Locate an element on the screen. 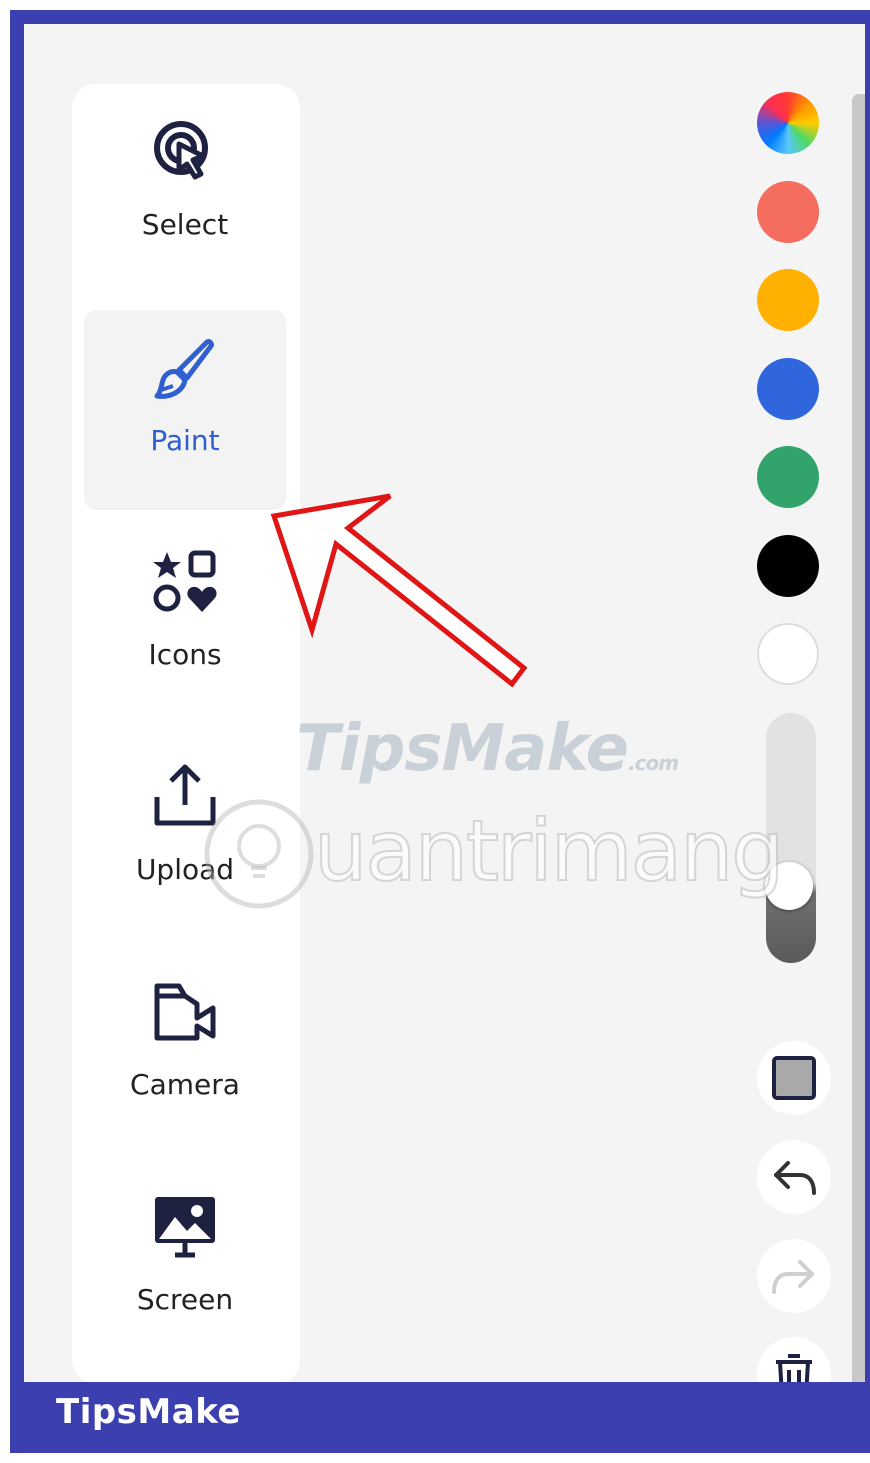 Image resolution: width=870 pixels, height=1463 pixels. color-swatch-green is located at coordinates (788, 477).